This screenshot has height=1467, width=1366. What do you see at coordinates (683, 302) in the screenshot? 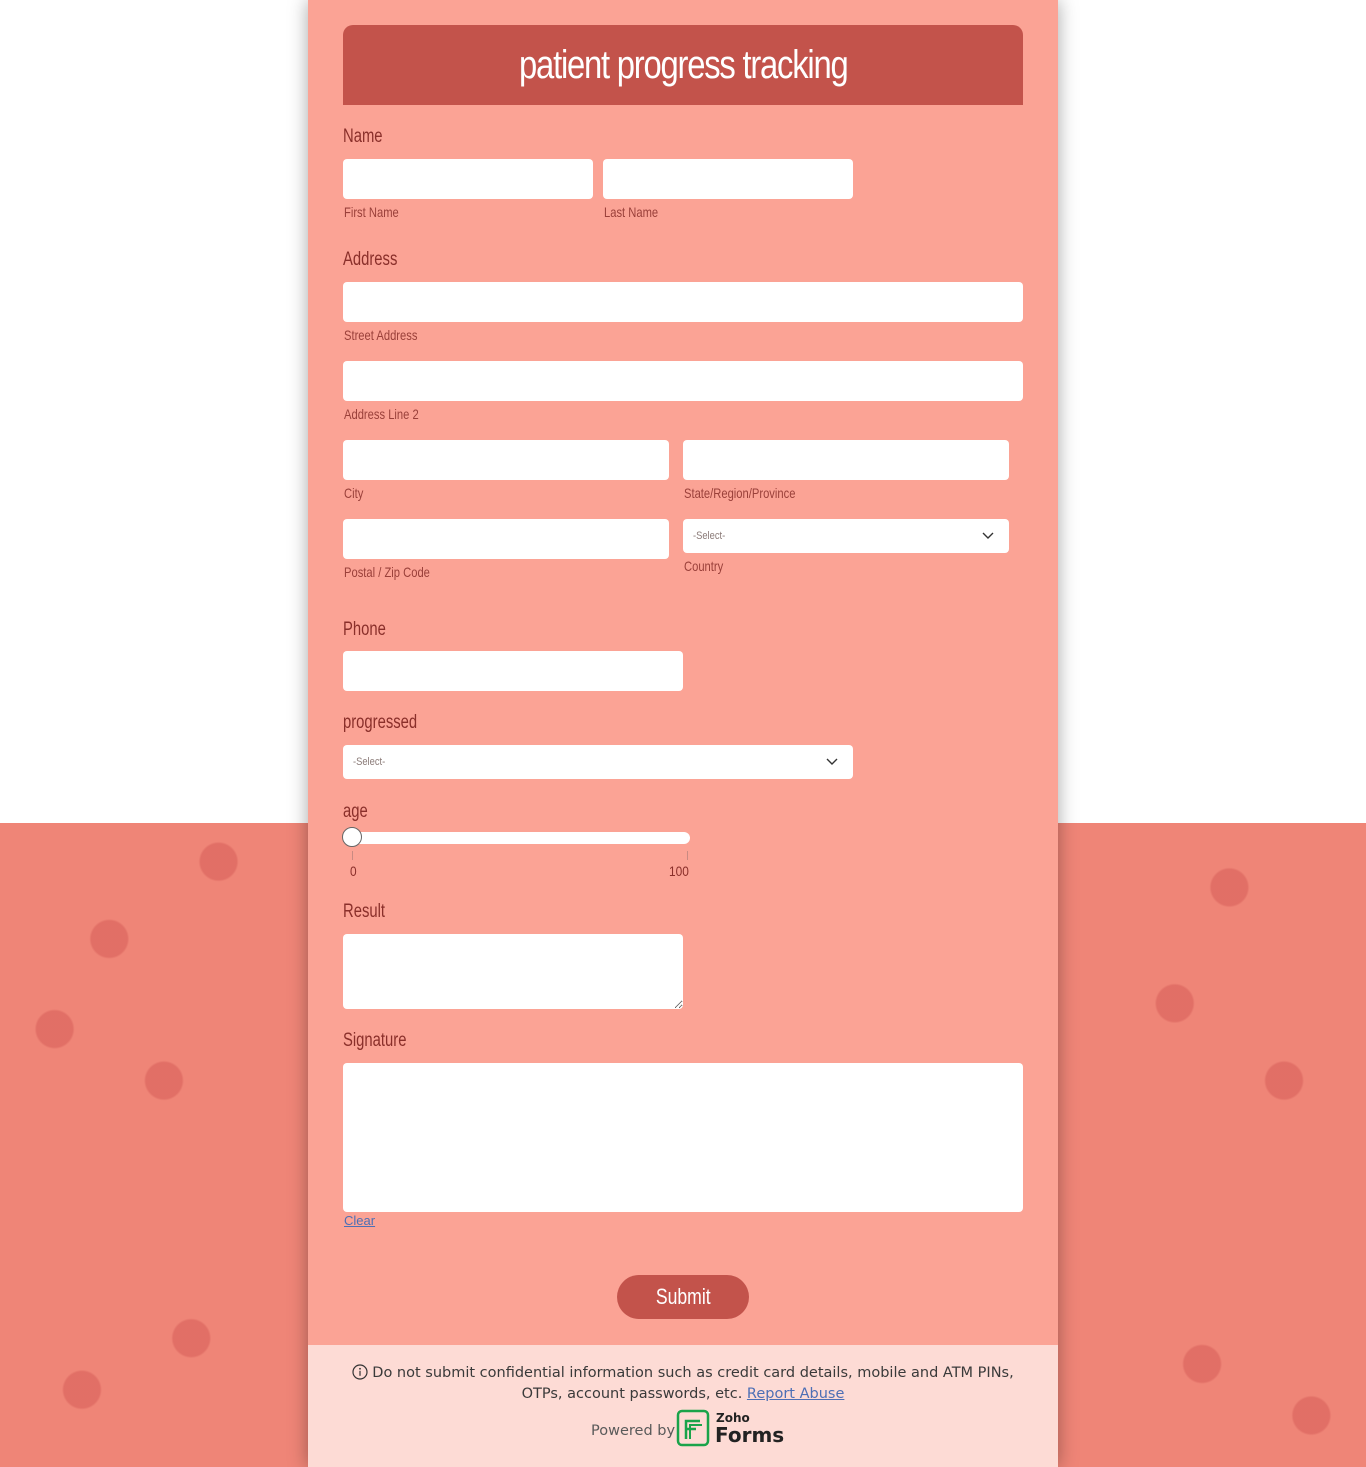
I see `street-address-input` at bounding box center [683, 302].